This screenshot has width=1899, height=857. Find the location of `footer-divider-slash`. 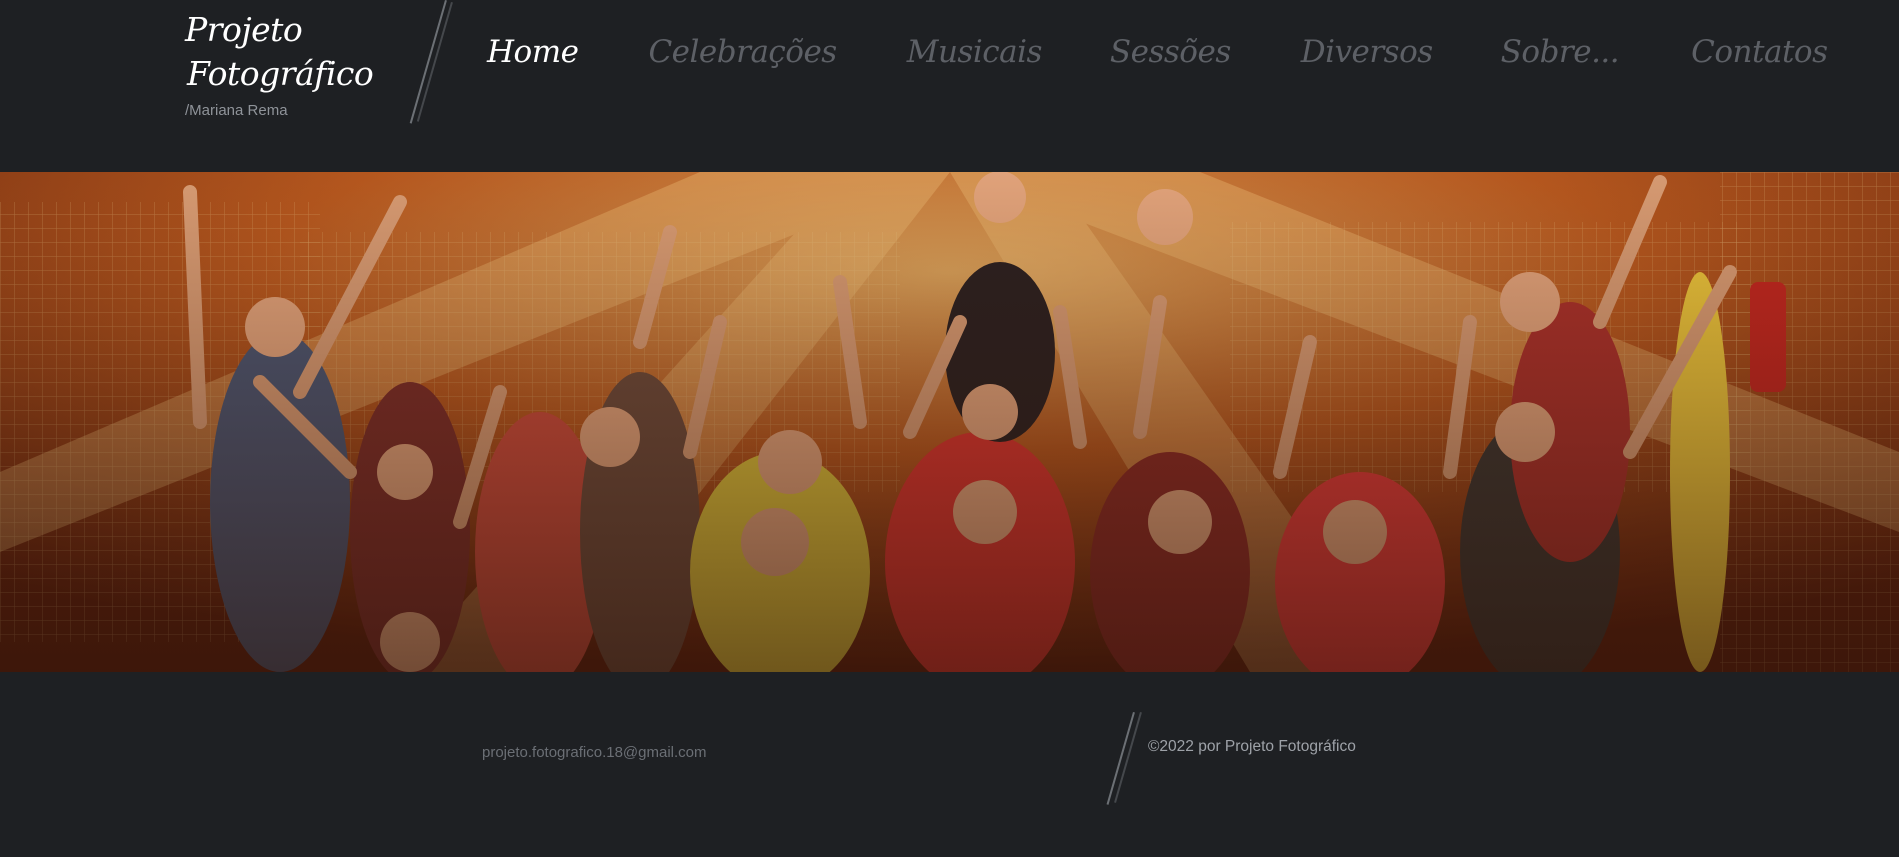

footer-divider-slash is located at coordinates (1120, 758).